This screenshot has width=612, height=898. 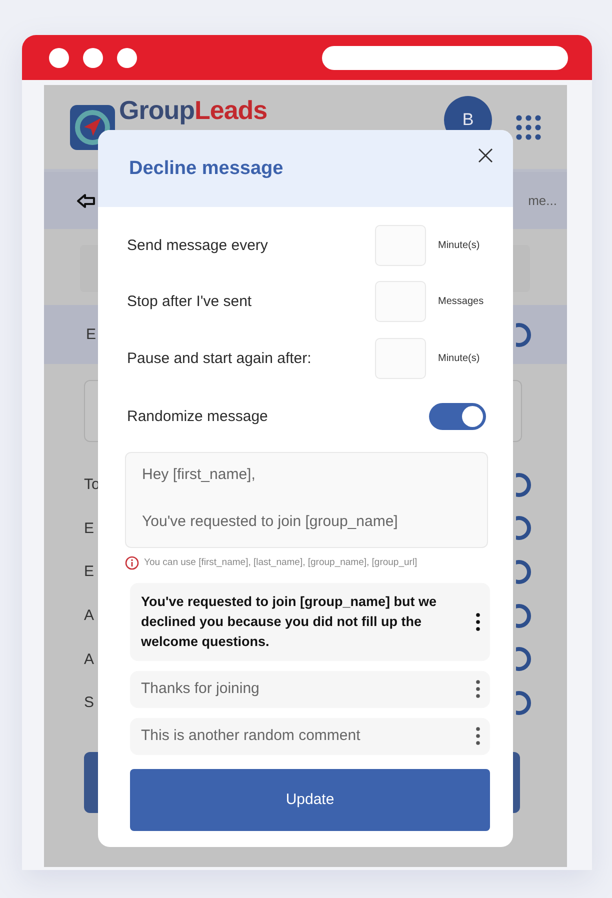 I want to click on setting-label: Pause and start again after:, so click(x=219, y=358).